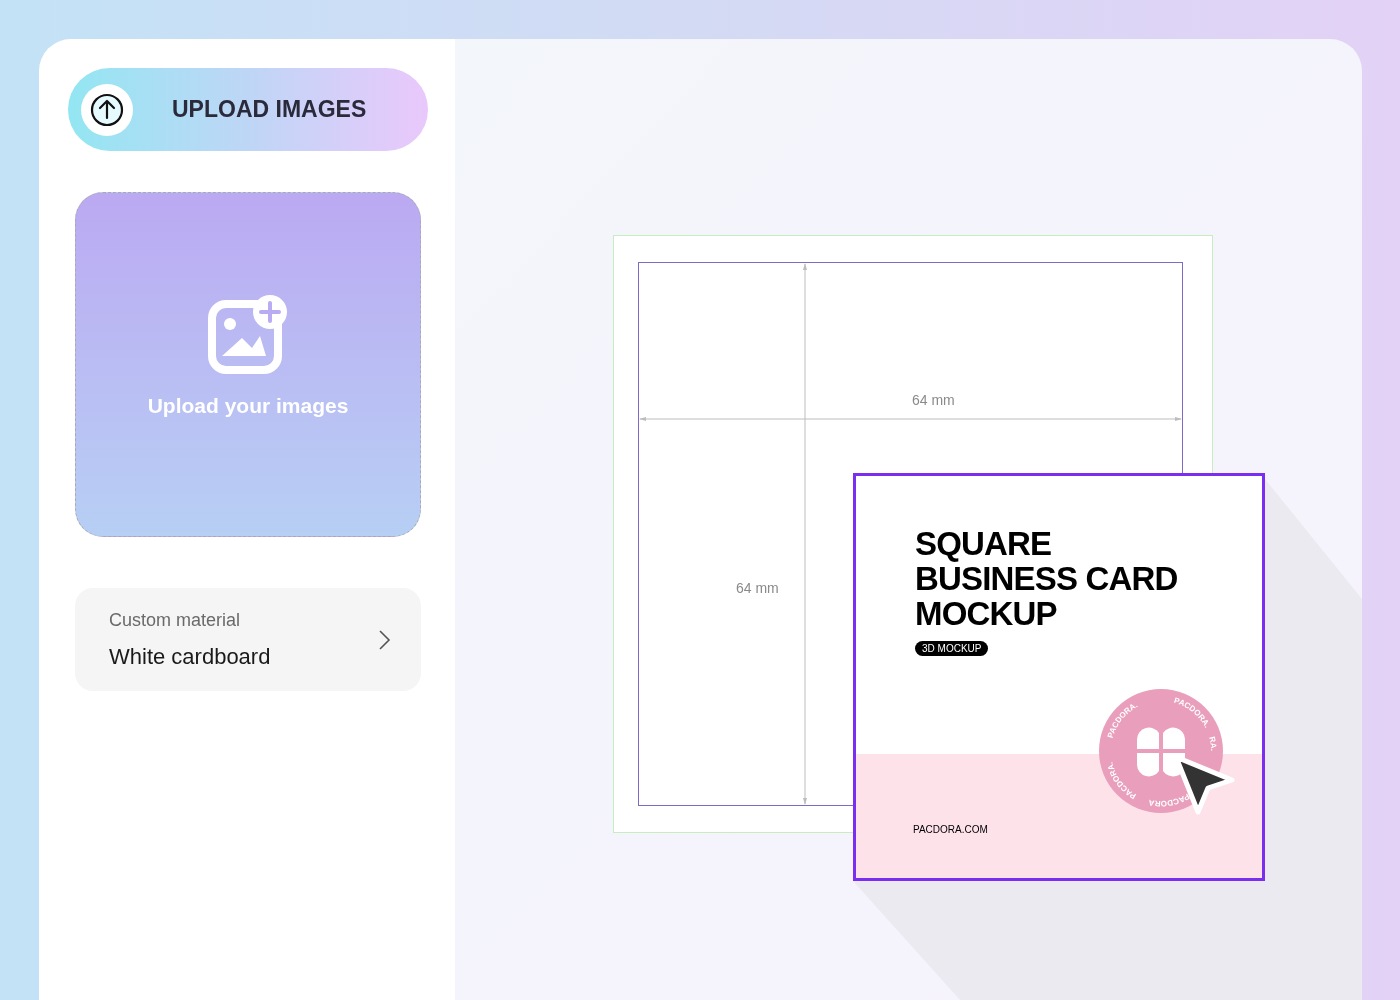 The width and height of the screenshot is (1400, 1000). I want to click on width-label: 64 mm, so click(933, 400).